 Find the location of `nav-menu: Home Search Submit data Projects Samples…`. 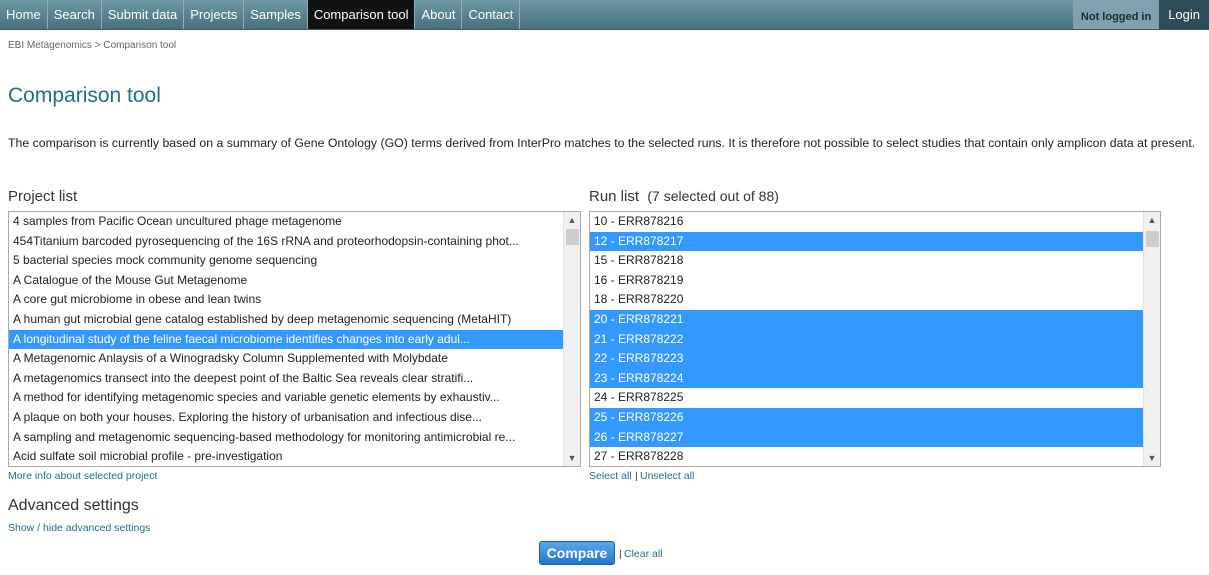

nav-menu: Home Search Submit data Projects Samples… is located at coordinates (604, 14).